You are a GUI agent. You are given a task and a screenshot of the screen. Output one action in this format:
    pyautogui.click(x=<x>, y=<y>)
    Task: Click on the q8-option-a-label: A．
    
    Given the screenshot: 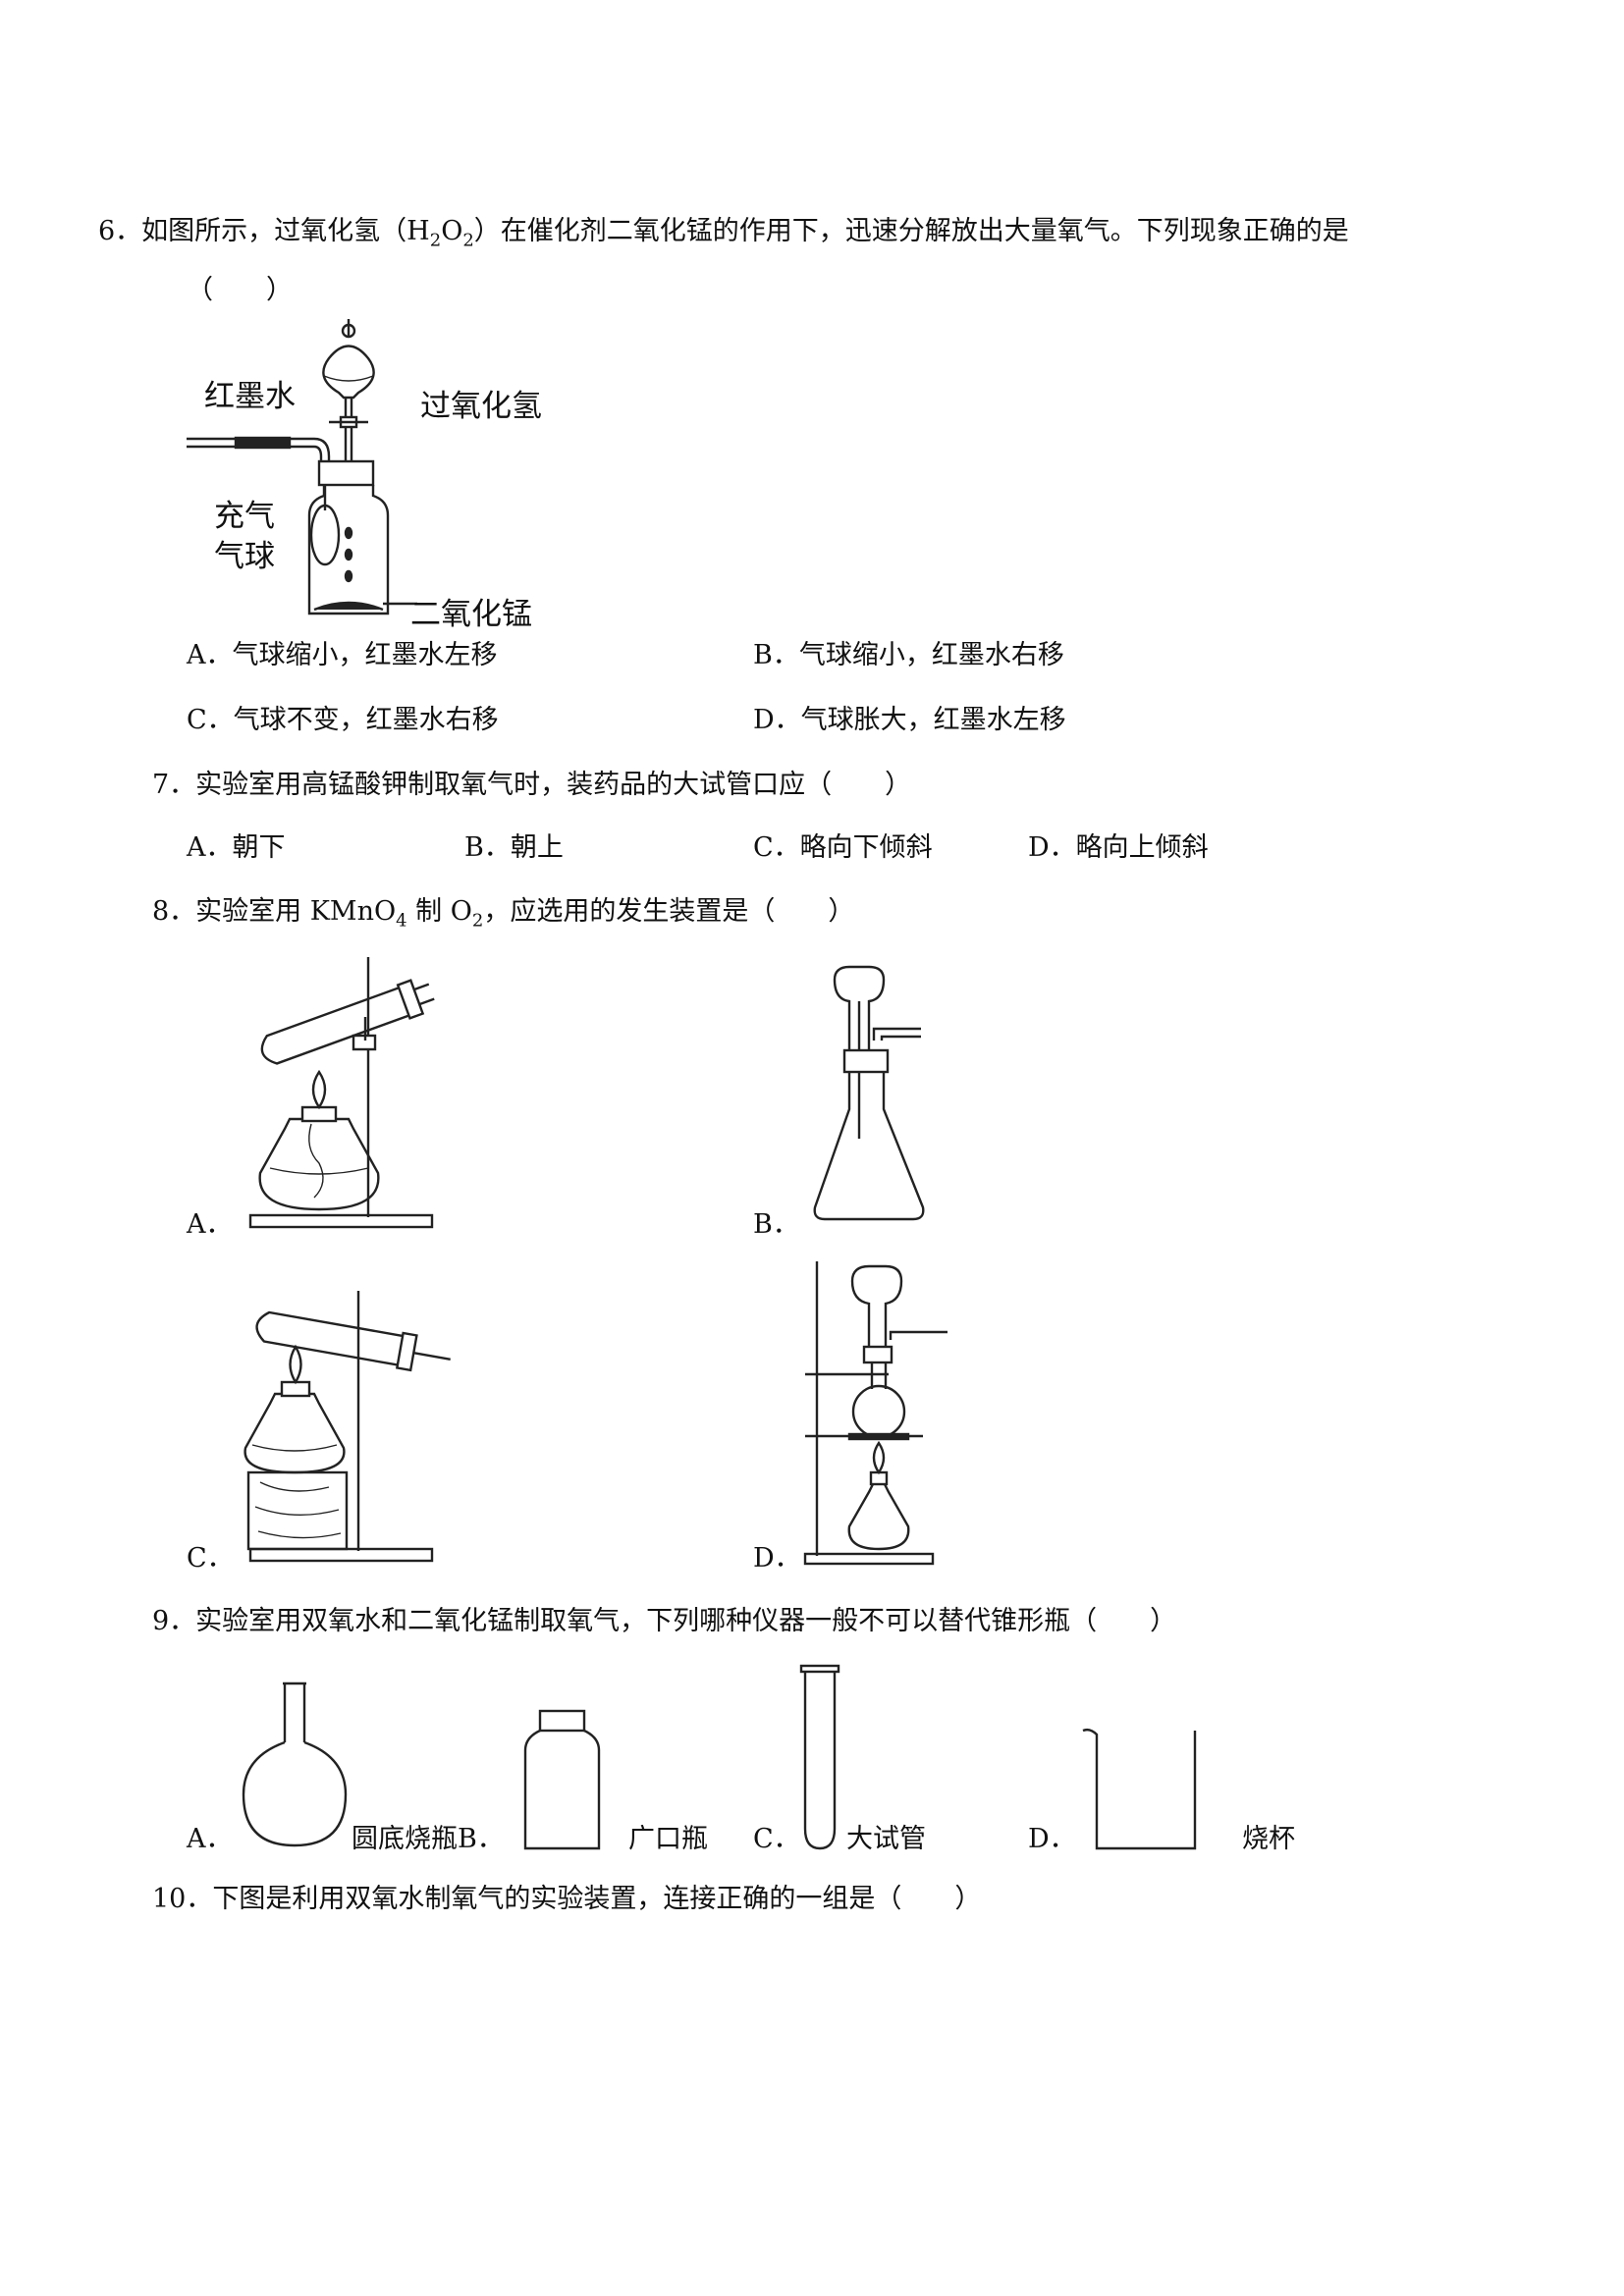 What is the action you would take?
    pyautogui.click(x=210, y=1224)
    